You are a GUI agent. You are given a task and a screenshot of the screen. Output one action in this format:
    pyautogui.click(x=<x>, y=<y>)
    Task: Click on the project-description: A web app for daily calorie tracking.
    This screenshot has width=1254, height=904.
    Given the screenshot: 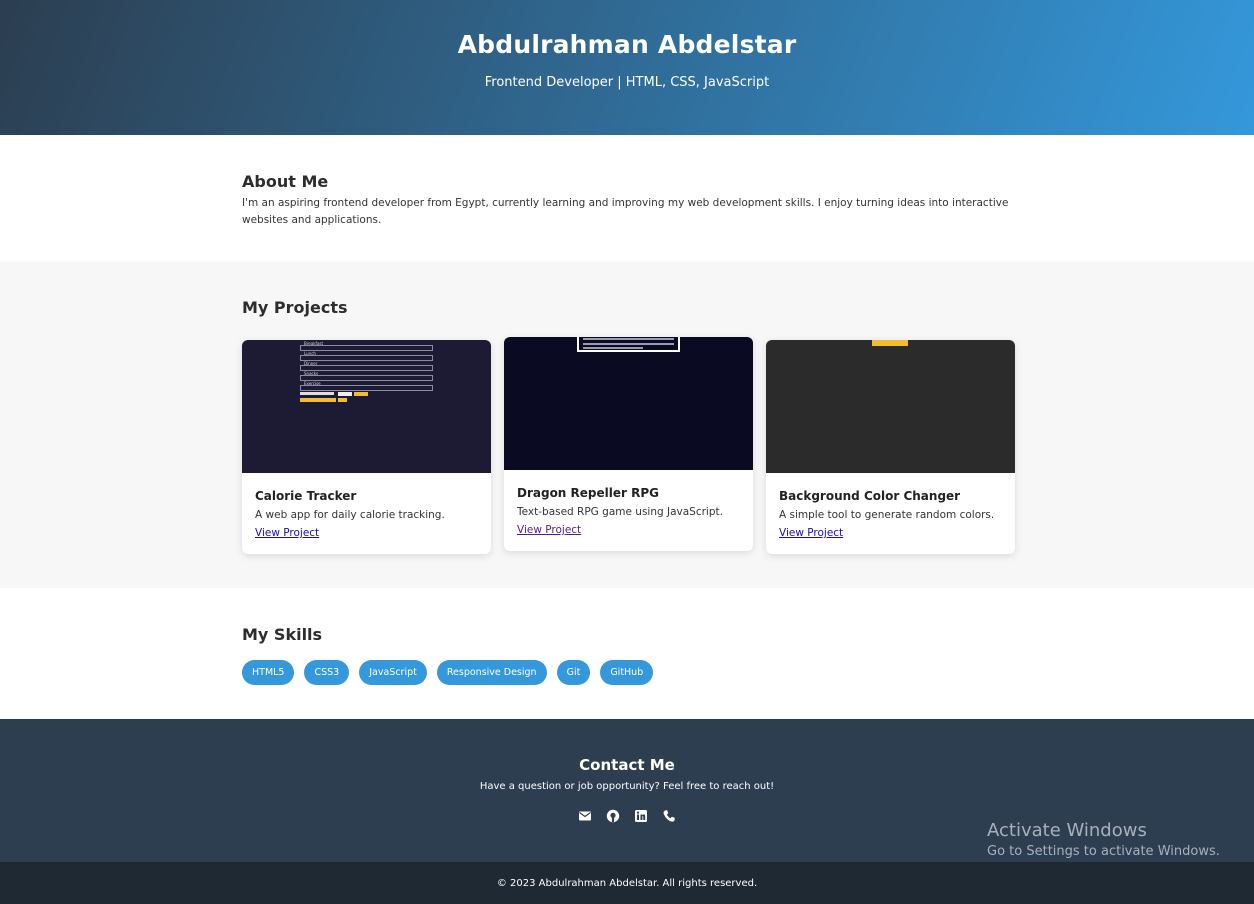 What is the action you would take?
    pyautogui.click(x=350, y=515)
    